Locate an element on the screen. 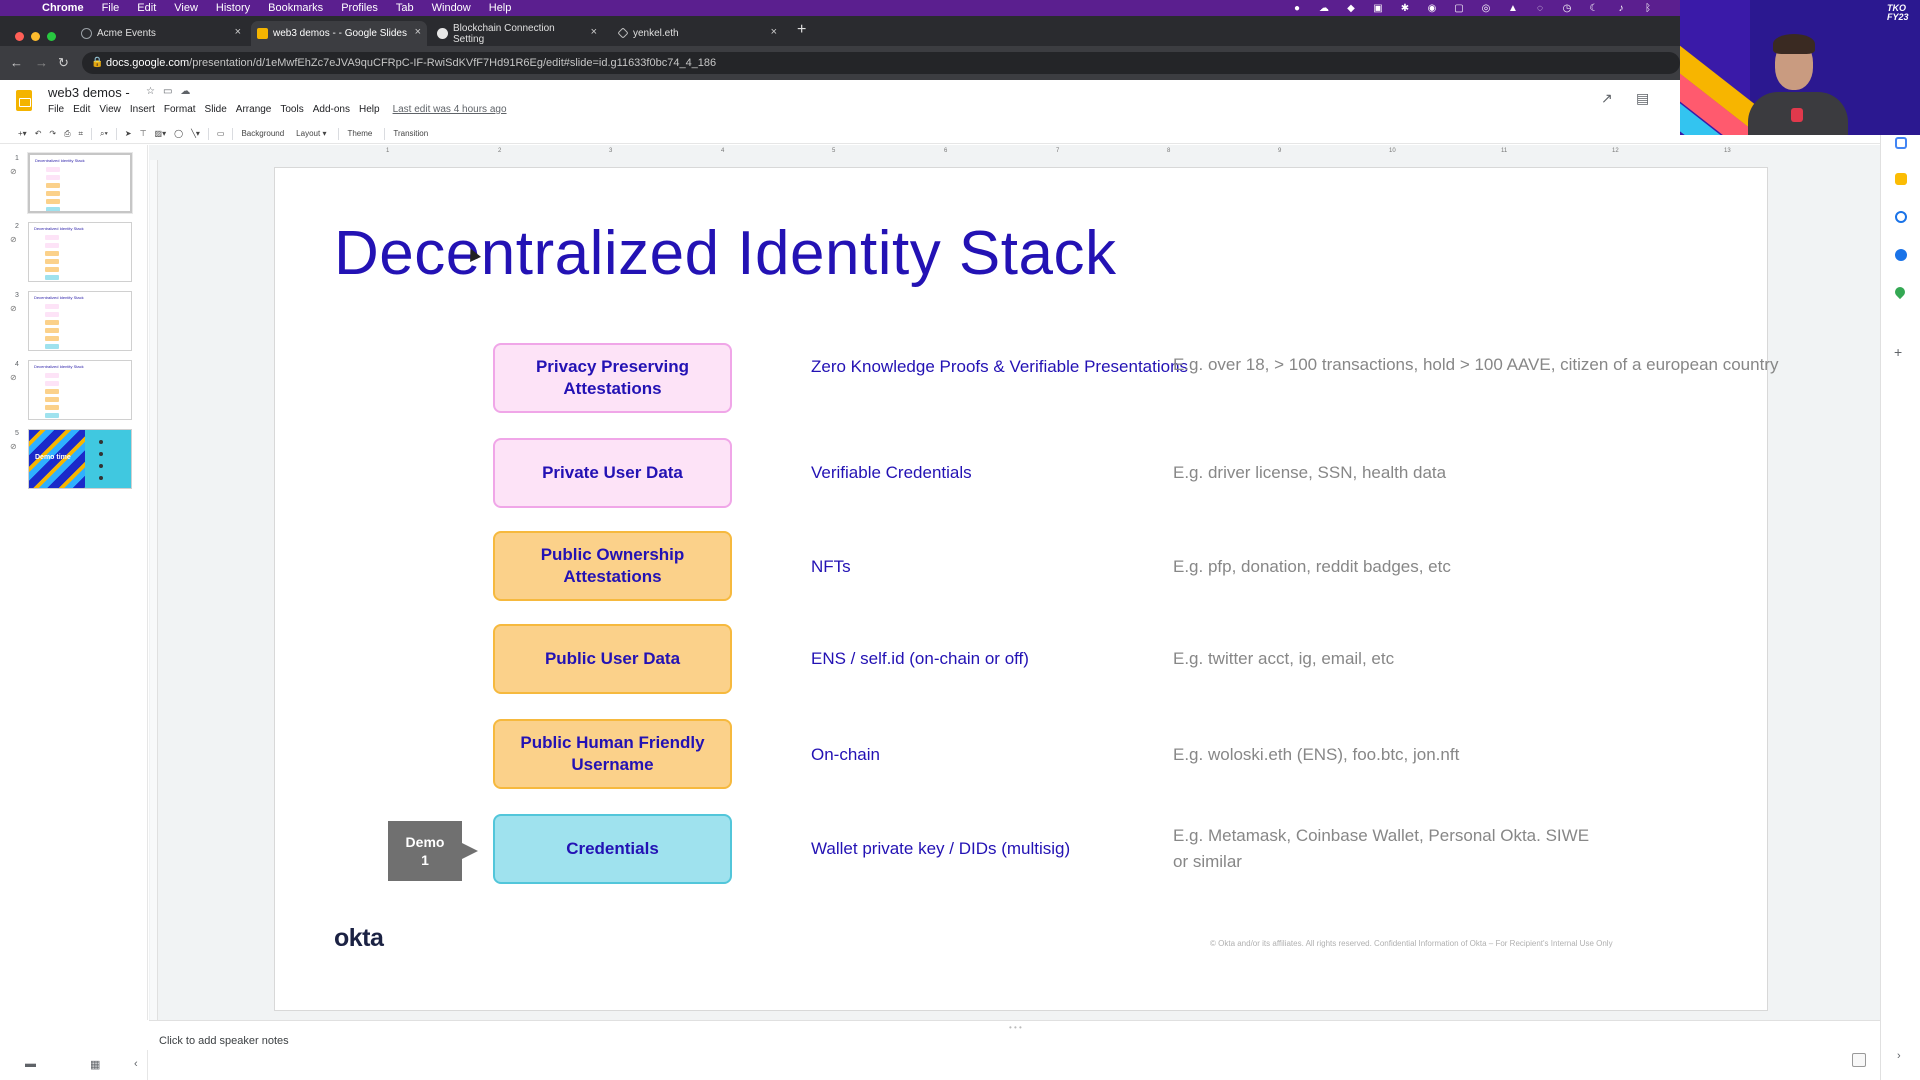  transition-button: Transition is located at coordinates (410, 133).